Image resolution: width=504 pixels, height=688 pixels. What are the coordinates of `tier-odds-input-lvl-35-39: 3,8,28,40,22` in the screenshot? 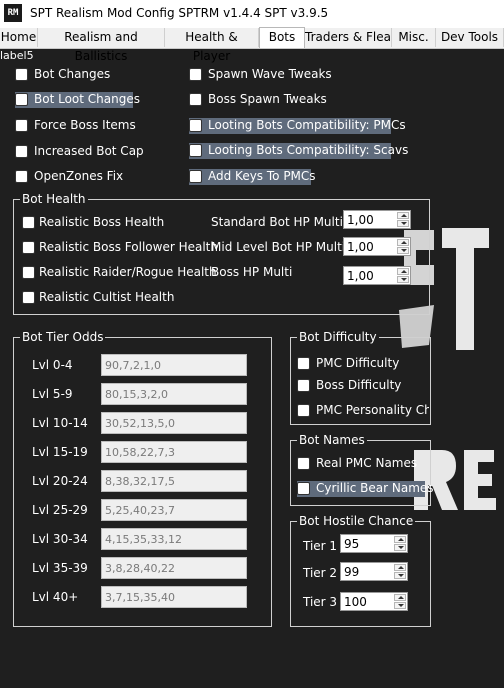 It's located at (174, 568).